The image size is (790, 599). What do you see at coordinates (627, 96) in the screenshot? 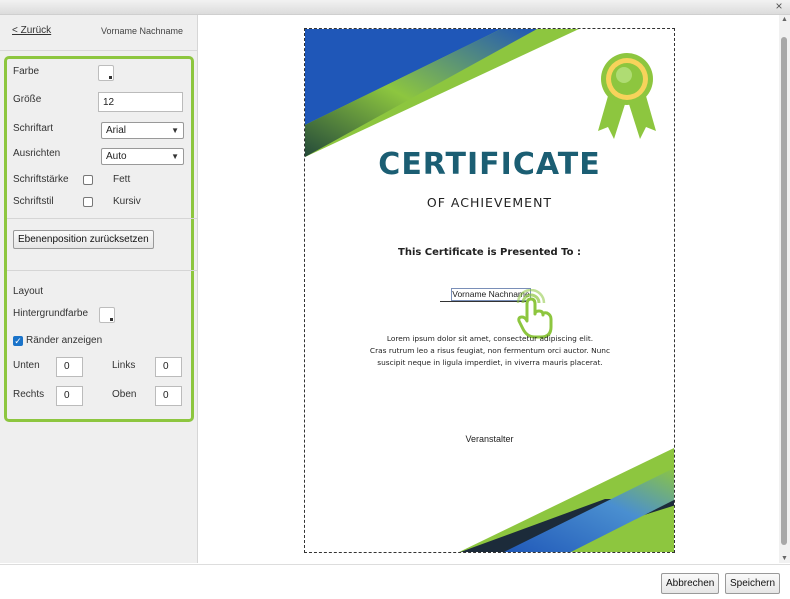
I see `award-ribbon-icon` at bounding box center [627, 96].